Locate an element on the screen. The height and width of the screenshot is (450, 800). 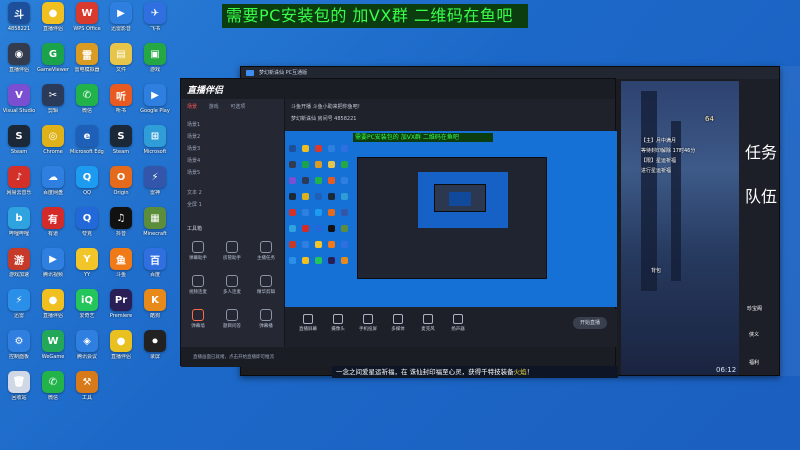
tool-video-link: 视频连麦 is located at coordinates (198, 285).